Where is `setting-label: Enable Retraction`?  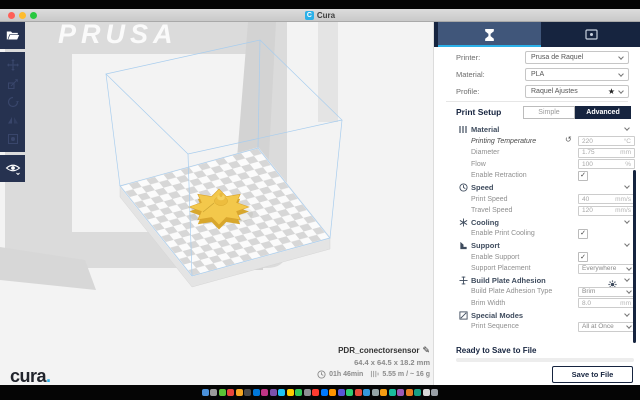
setting-label: Enable Retraction is located at coordinates (499, 176).